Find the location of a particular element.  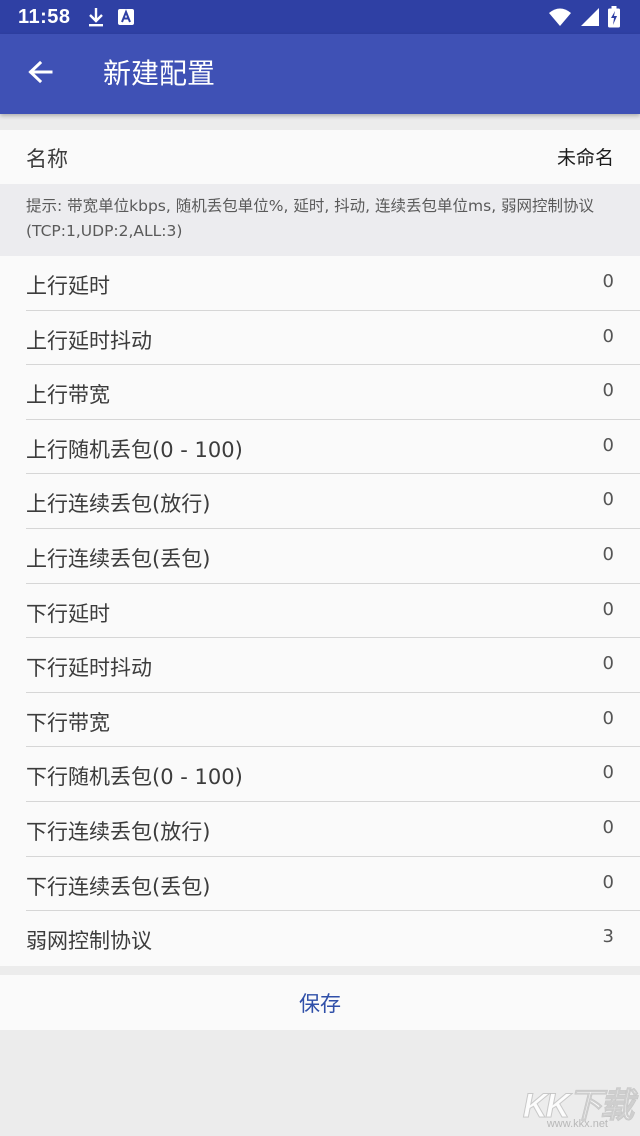

status-system-icons is located at coordinates (584, 19).